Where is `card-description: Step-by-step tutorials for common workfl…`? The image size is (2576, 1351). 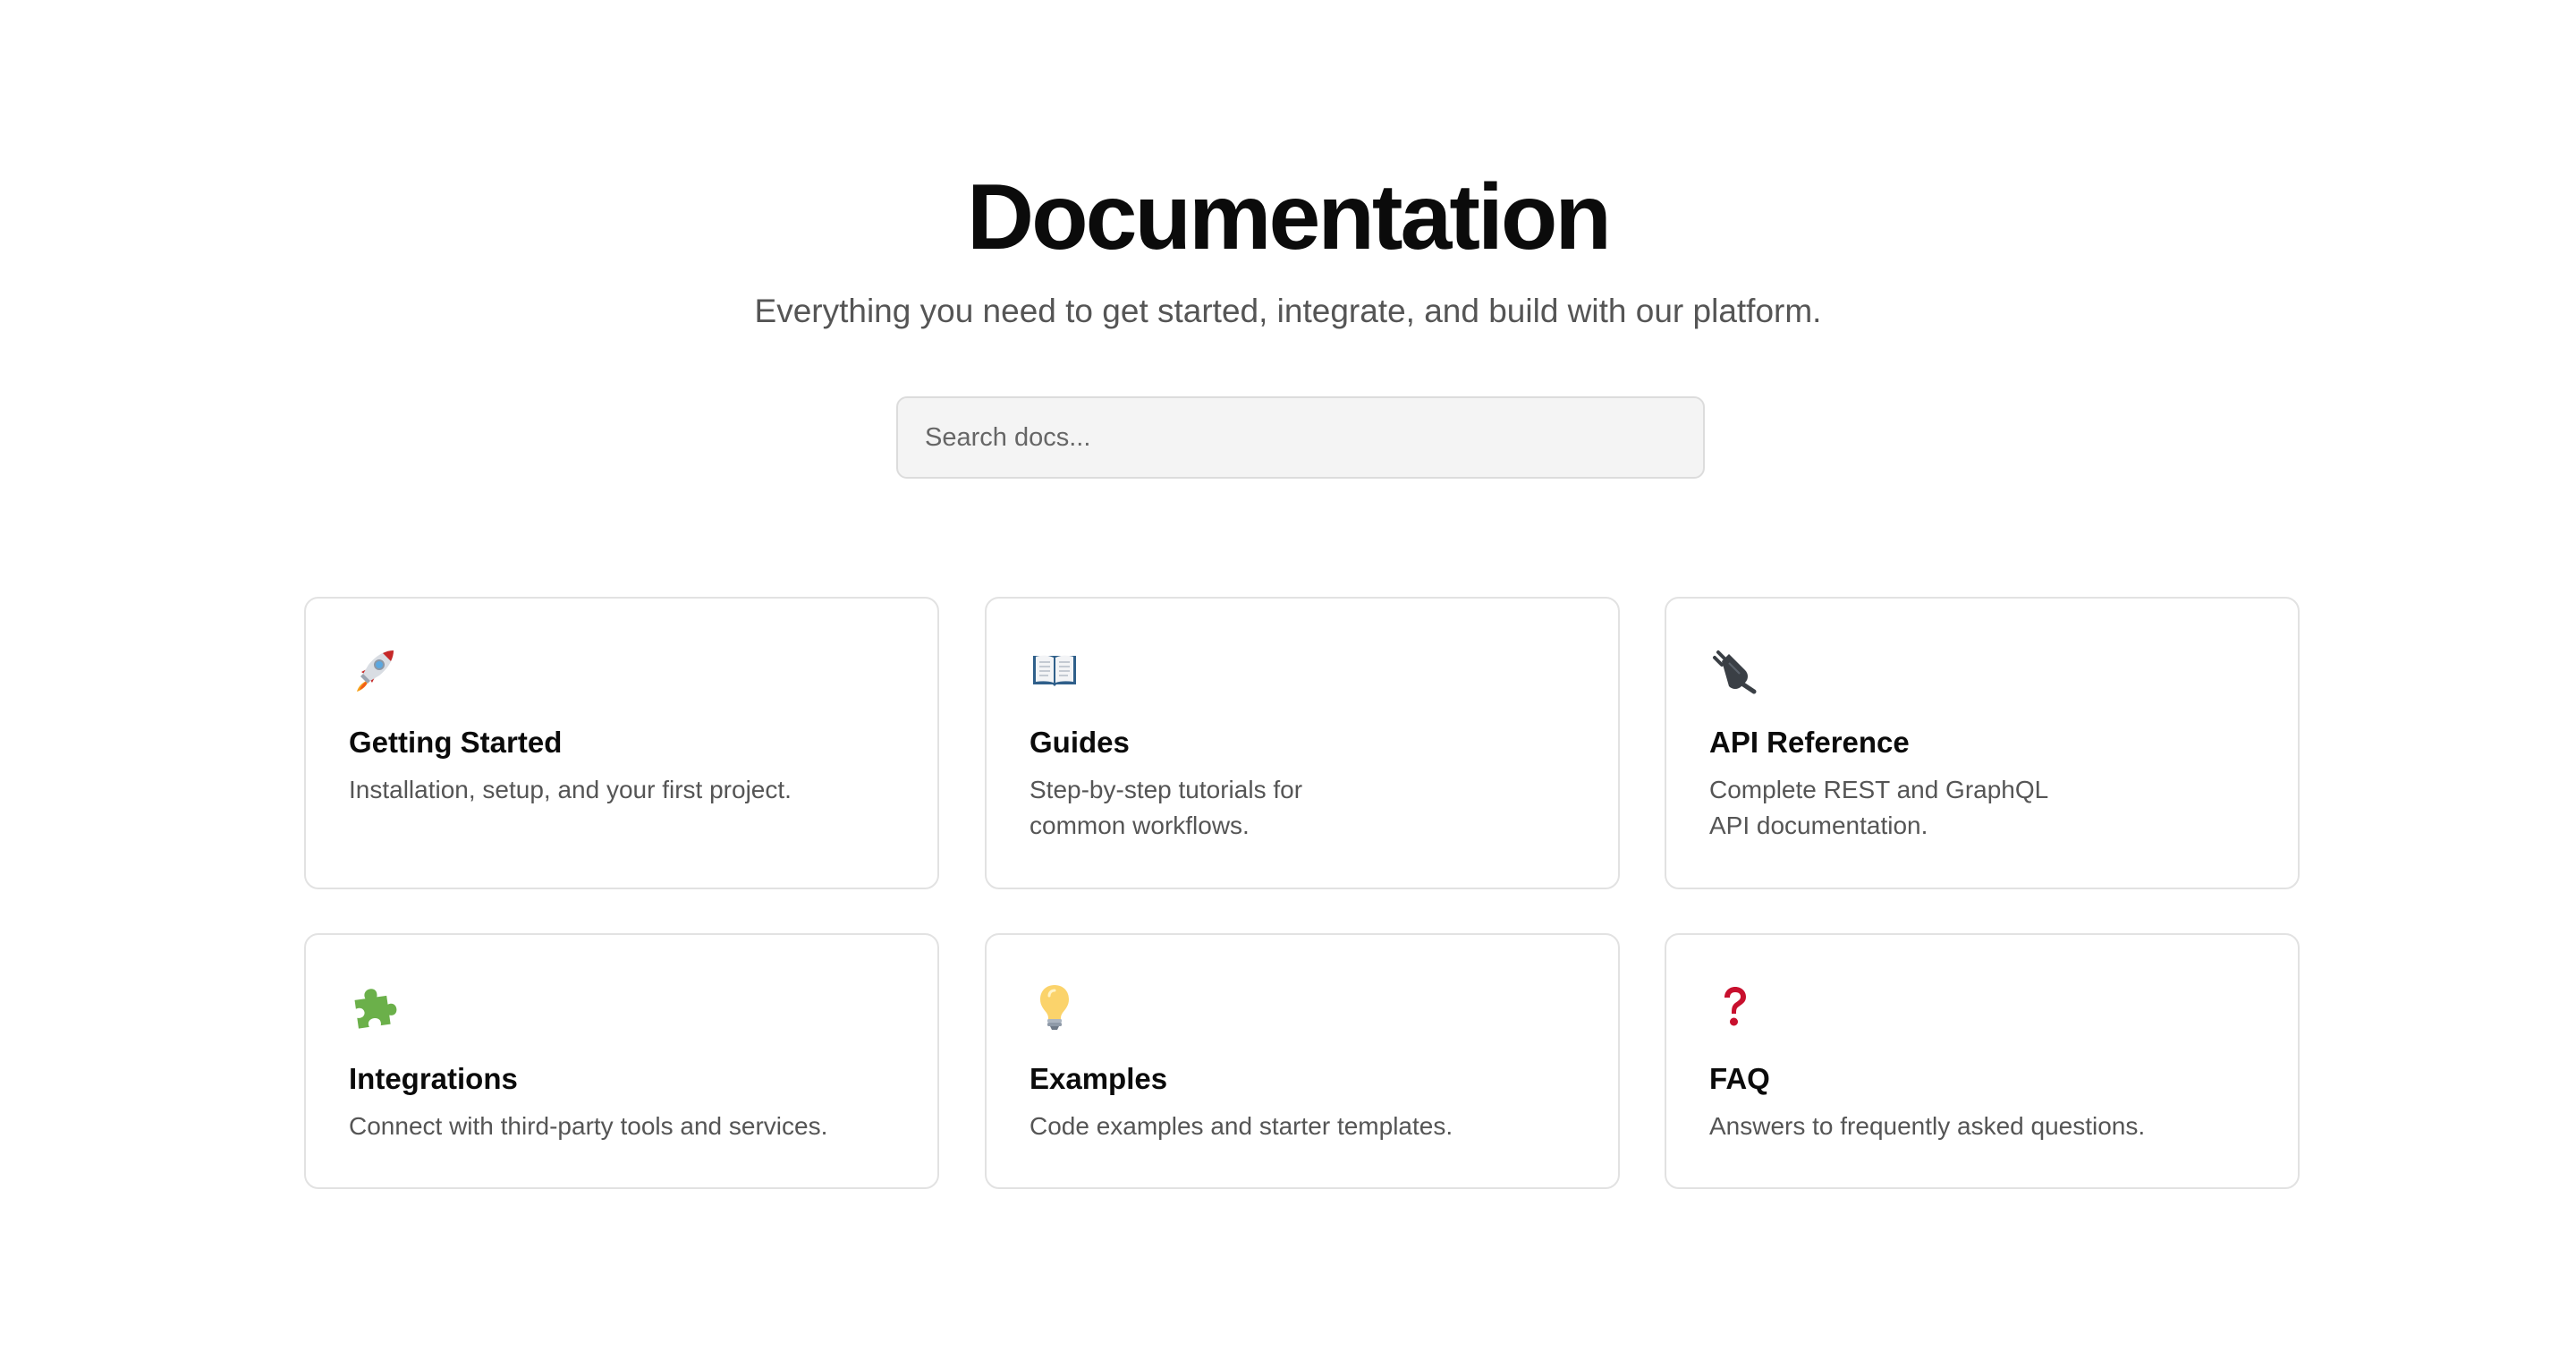 card-description: Step-by-step tutorials for common workfl… is located at coordinates (1166, 807).